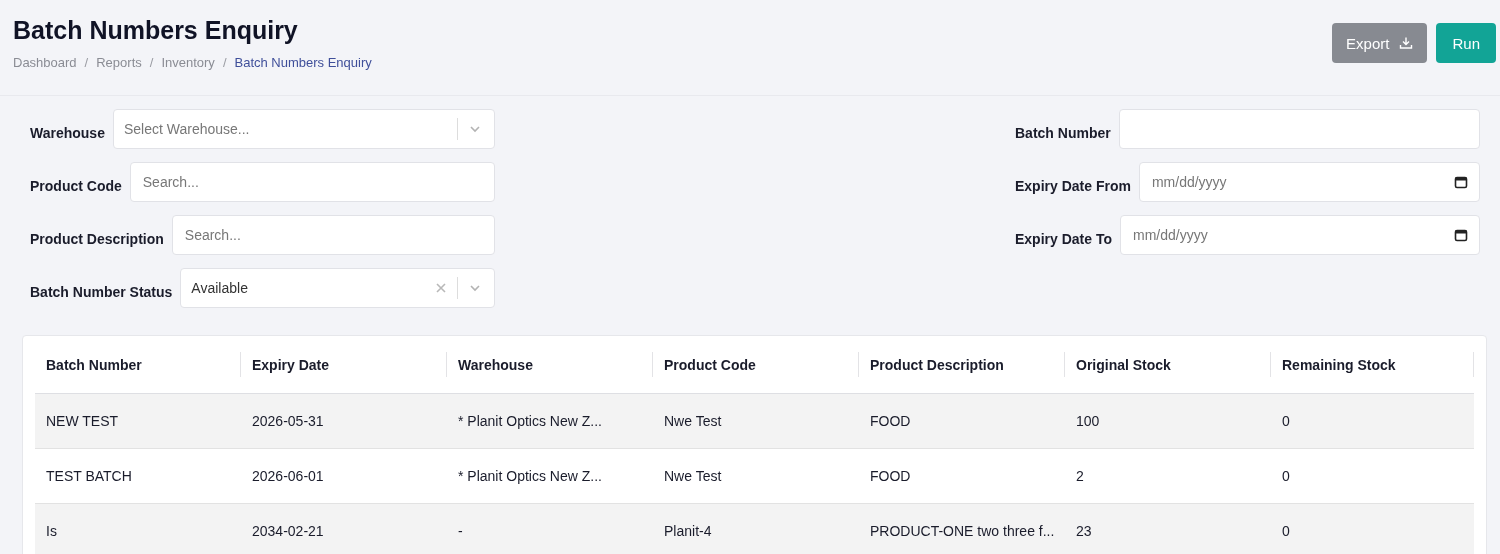 Image resolution: width=1500 pixels, height=554 pixels. What do you see at coordinates (303, 62) in the screenshot?
I see `breadcrumb-link: Batch Numbers Enquiry` at bounding box center [303, 62].